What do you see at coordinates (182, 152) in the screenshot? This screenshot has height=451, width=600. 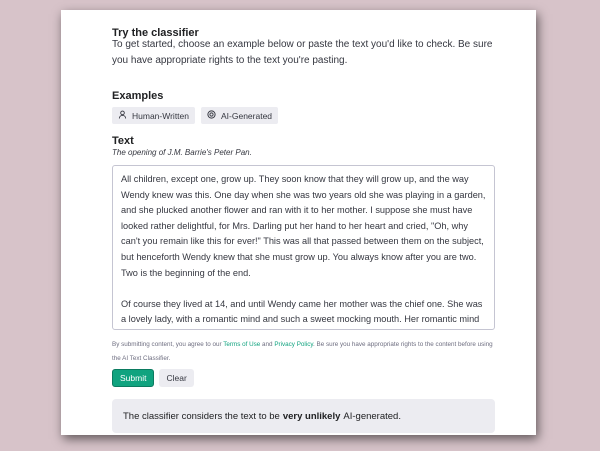 I see `text-subtitle: The opening of J.M. Barrie's Peter Pan.` at bounding box center [182, 152].